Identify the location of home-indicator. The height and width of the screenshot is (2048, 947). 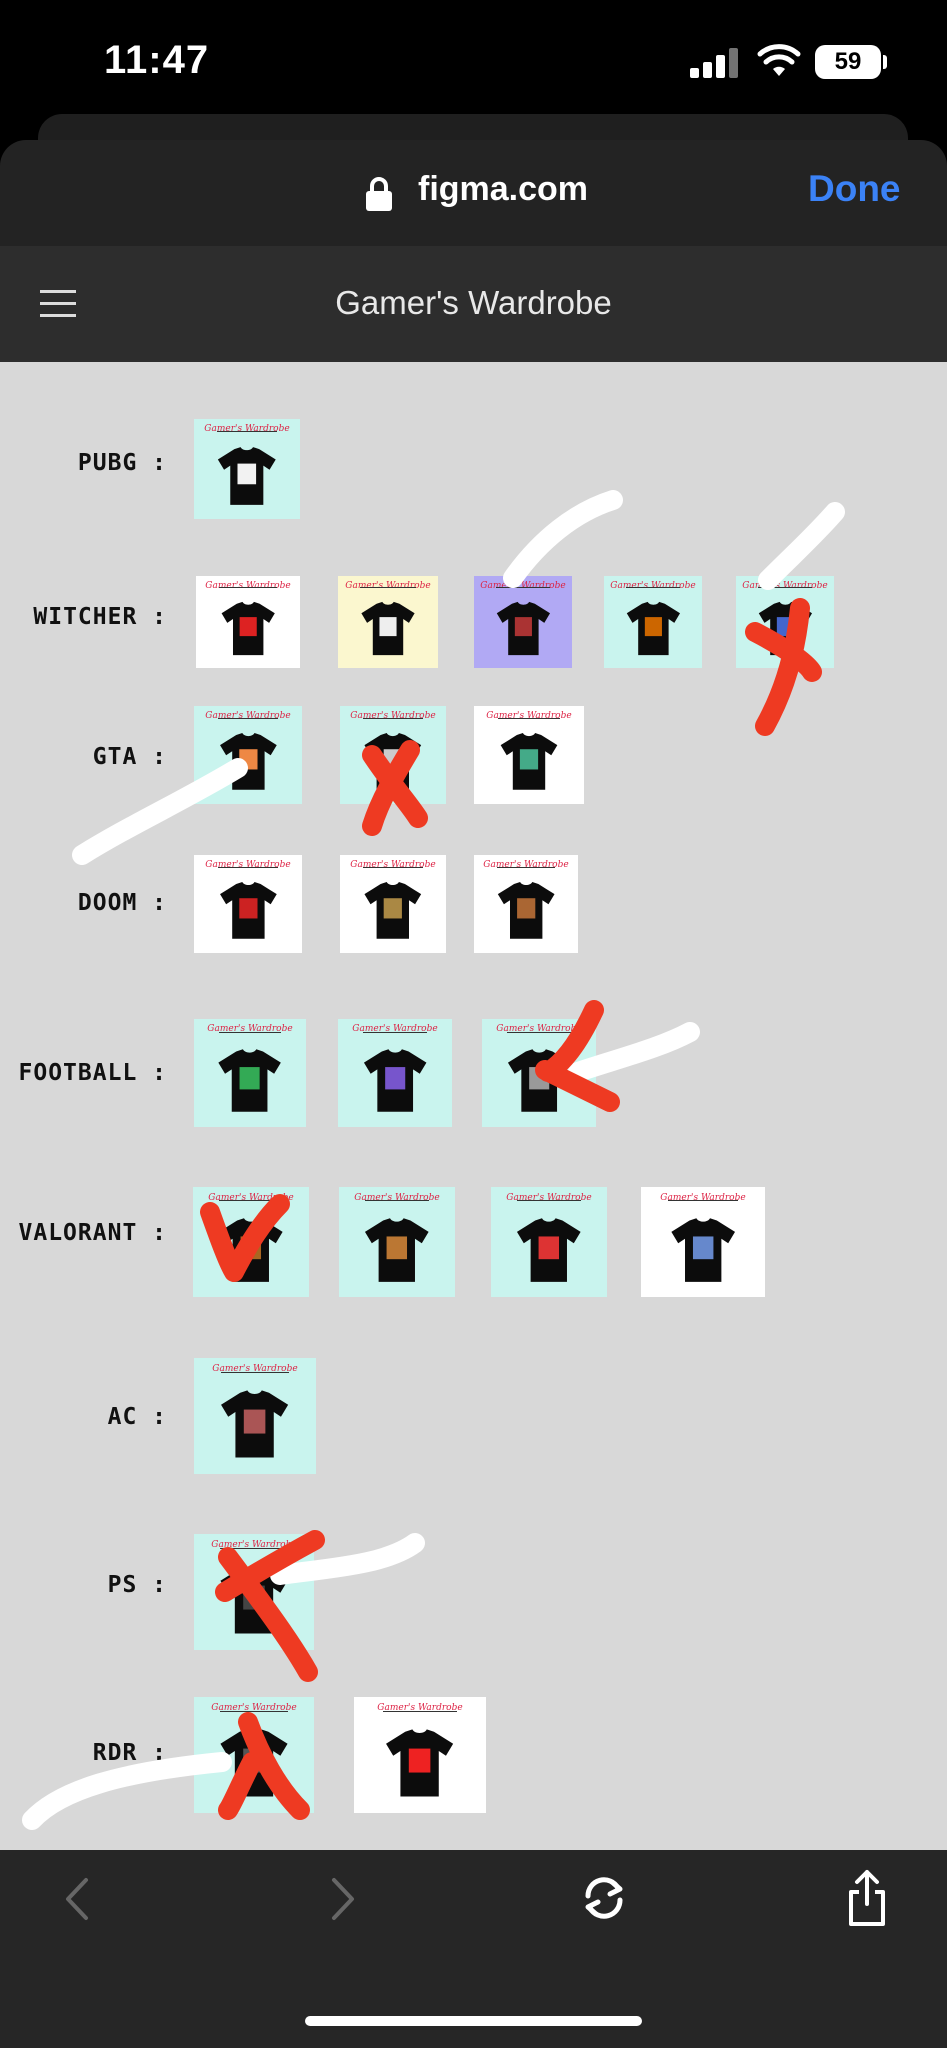
(473, 2021).